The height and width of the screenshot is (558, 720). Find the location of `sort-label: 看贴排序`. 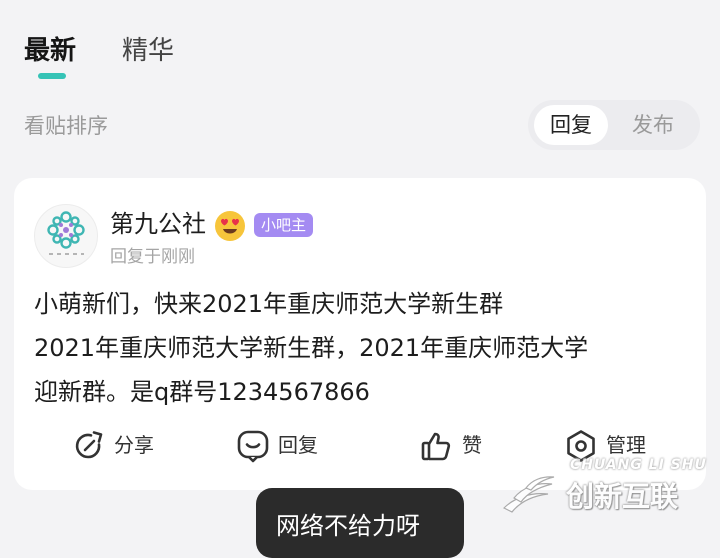

sort-label: 看贴排序 is located at coordinates (66, 126).